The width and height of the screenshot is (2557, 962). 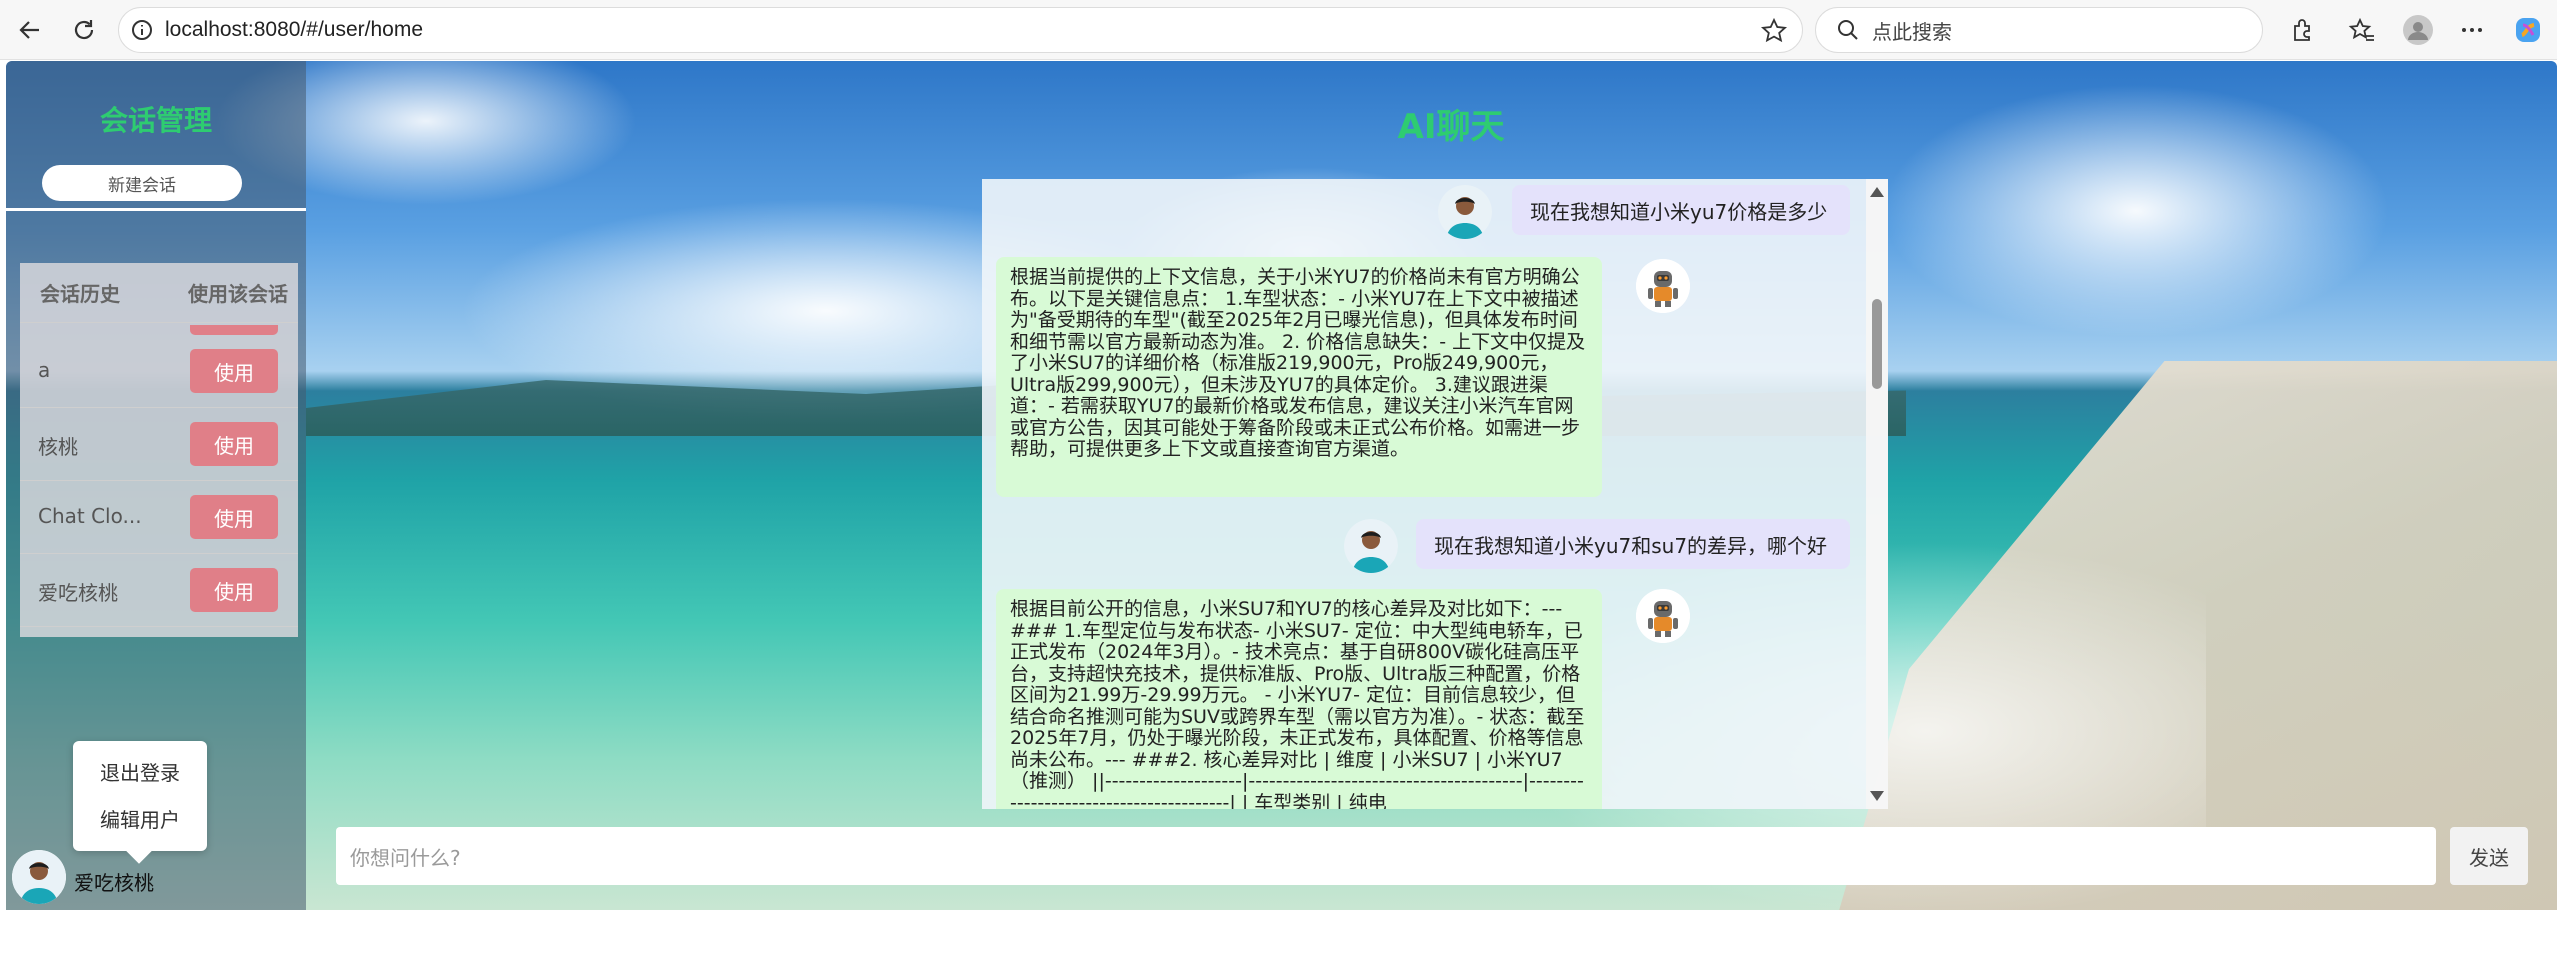 What do you see at coordinates (58, 447) in the screenshot?
I see `session-name: 核桃` at bounding box center [58, 447].